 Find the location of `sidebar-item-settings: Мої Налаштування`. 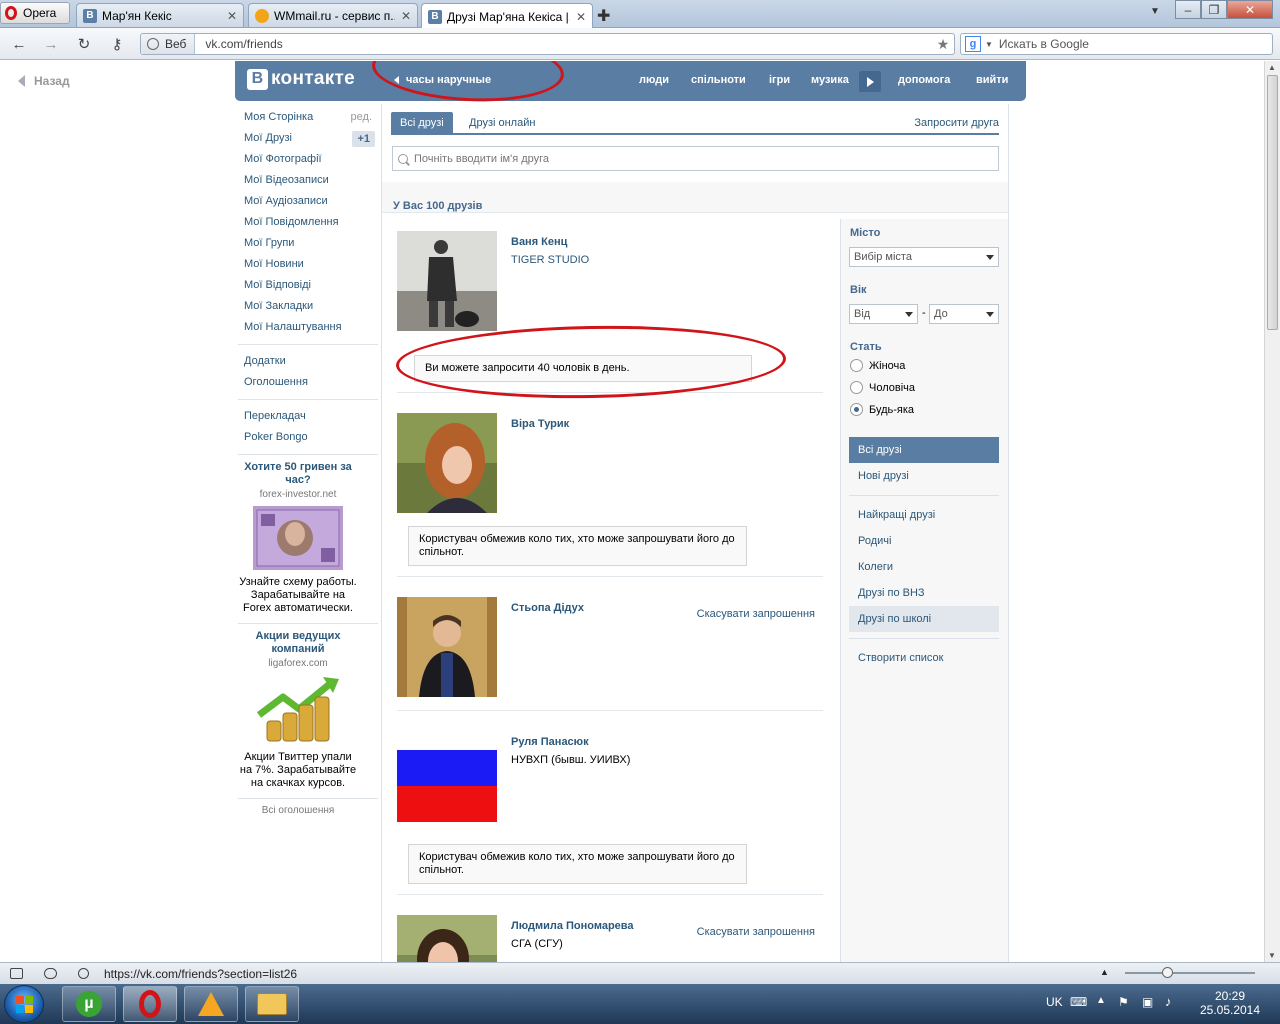

sidebar-item-settings: Мої Налаштування is located at coordinates (308, 327).